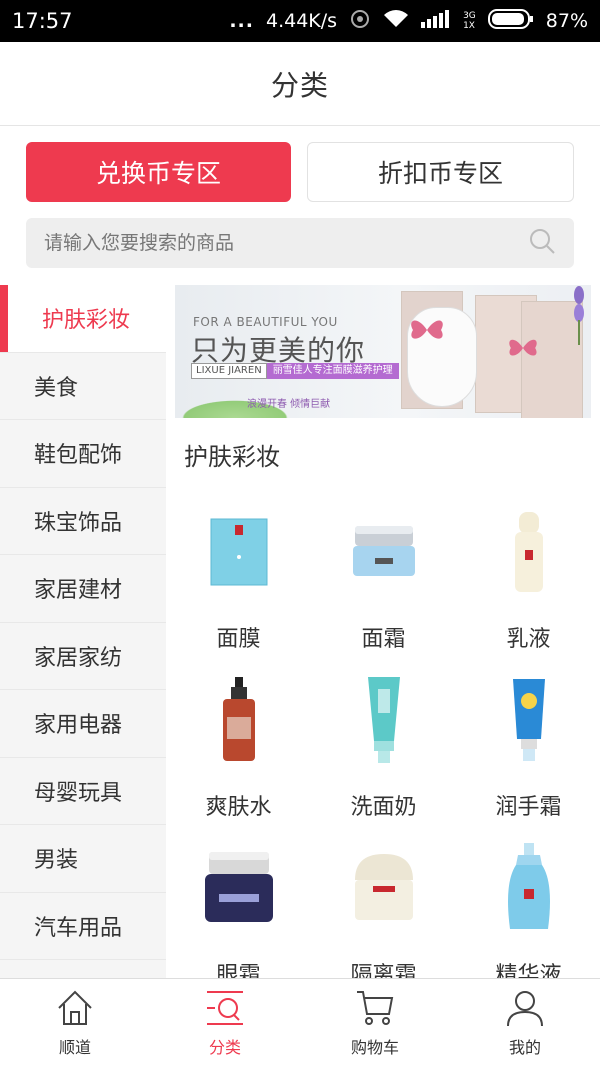 The image size is (600, 1067). What do you see at coordinates (42, 21) in the screenshot?
I see `status-time: 17:57` at bounding box center [42, 21].